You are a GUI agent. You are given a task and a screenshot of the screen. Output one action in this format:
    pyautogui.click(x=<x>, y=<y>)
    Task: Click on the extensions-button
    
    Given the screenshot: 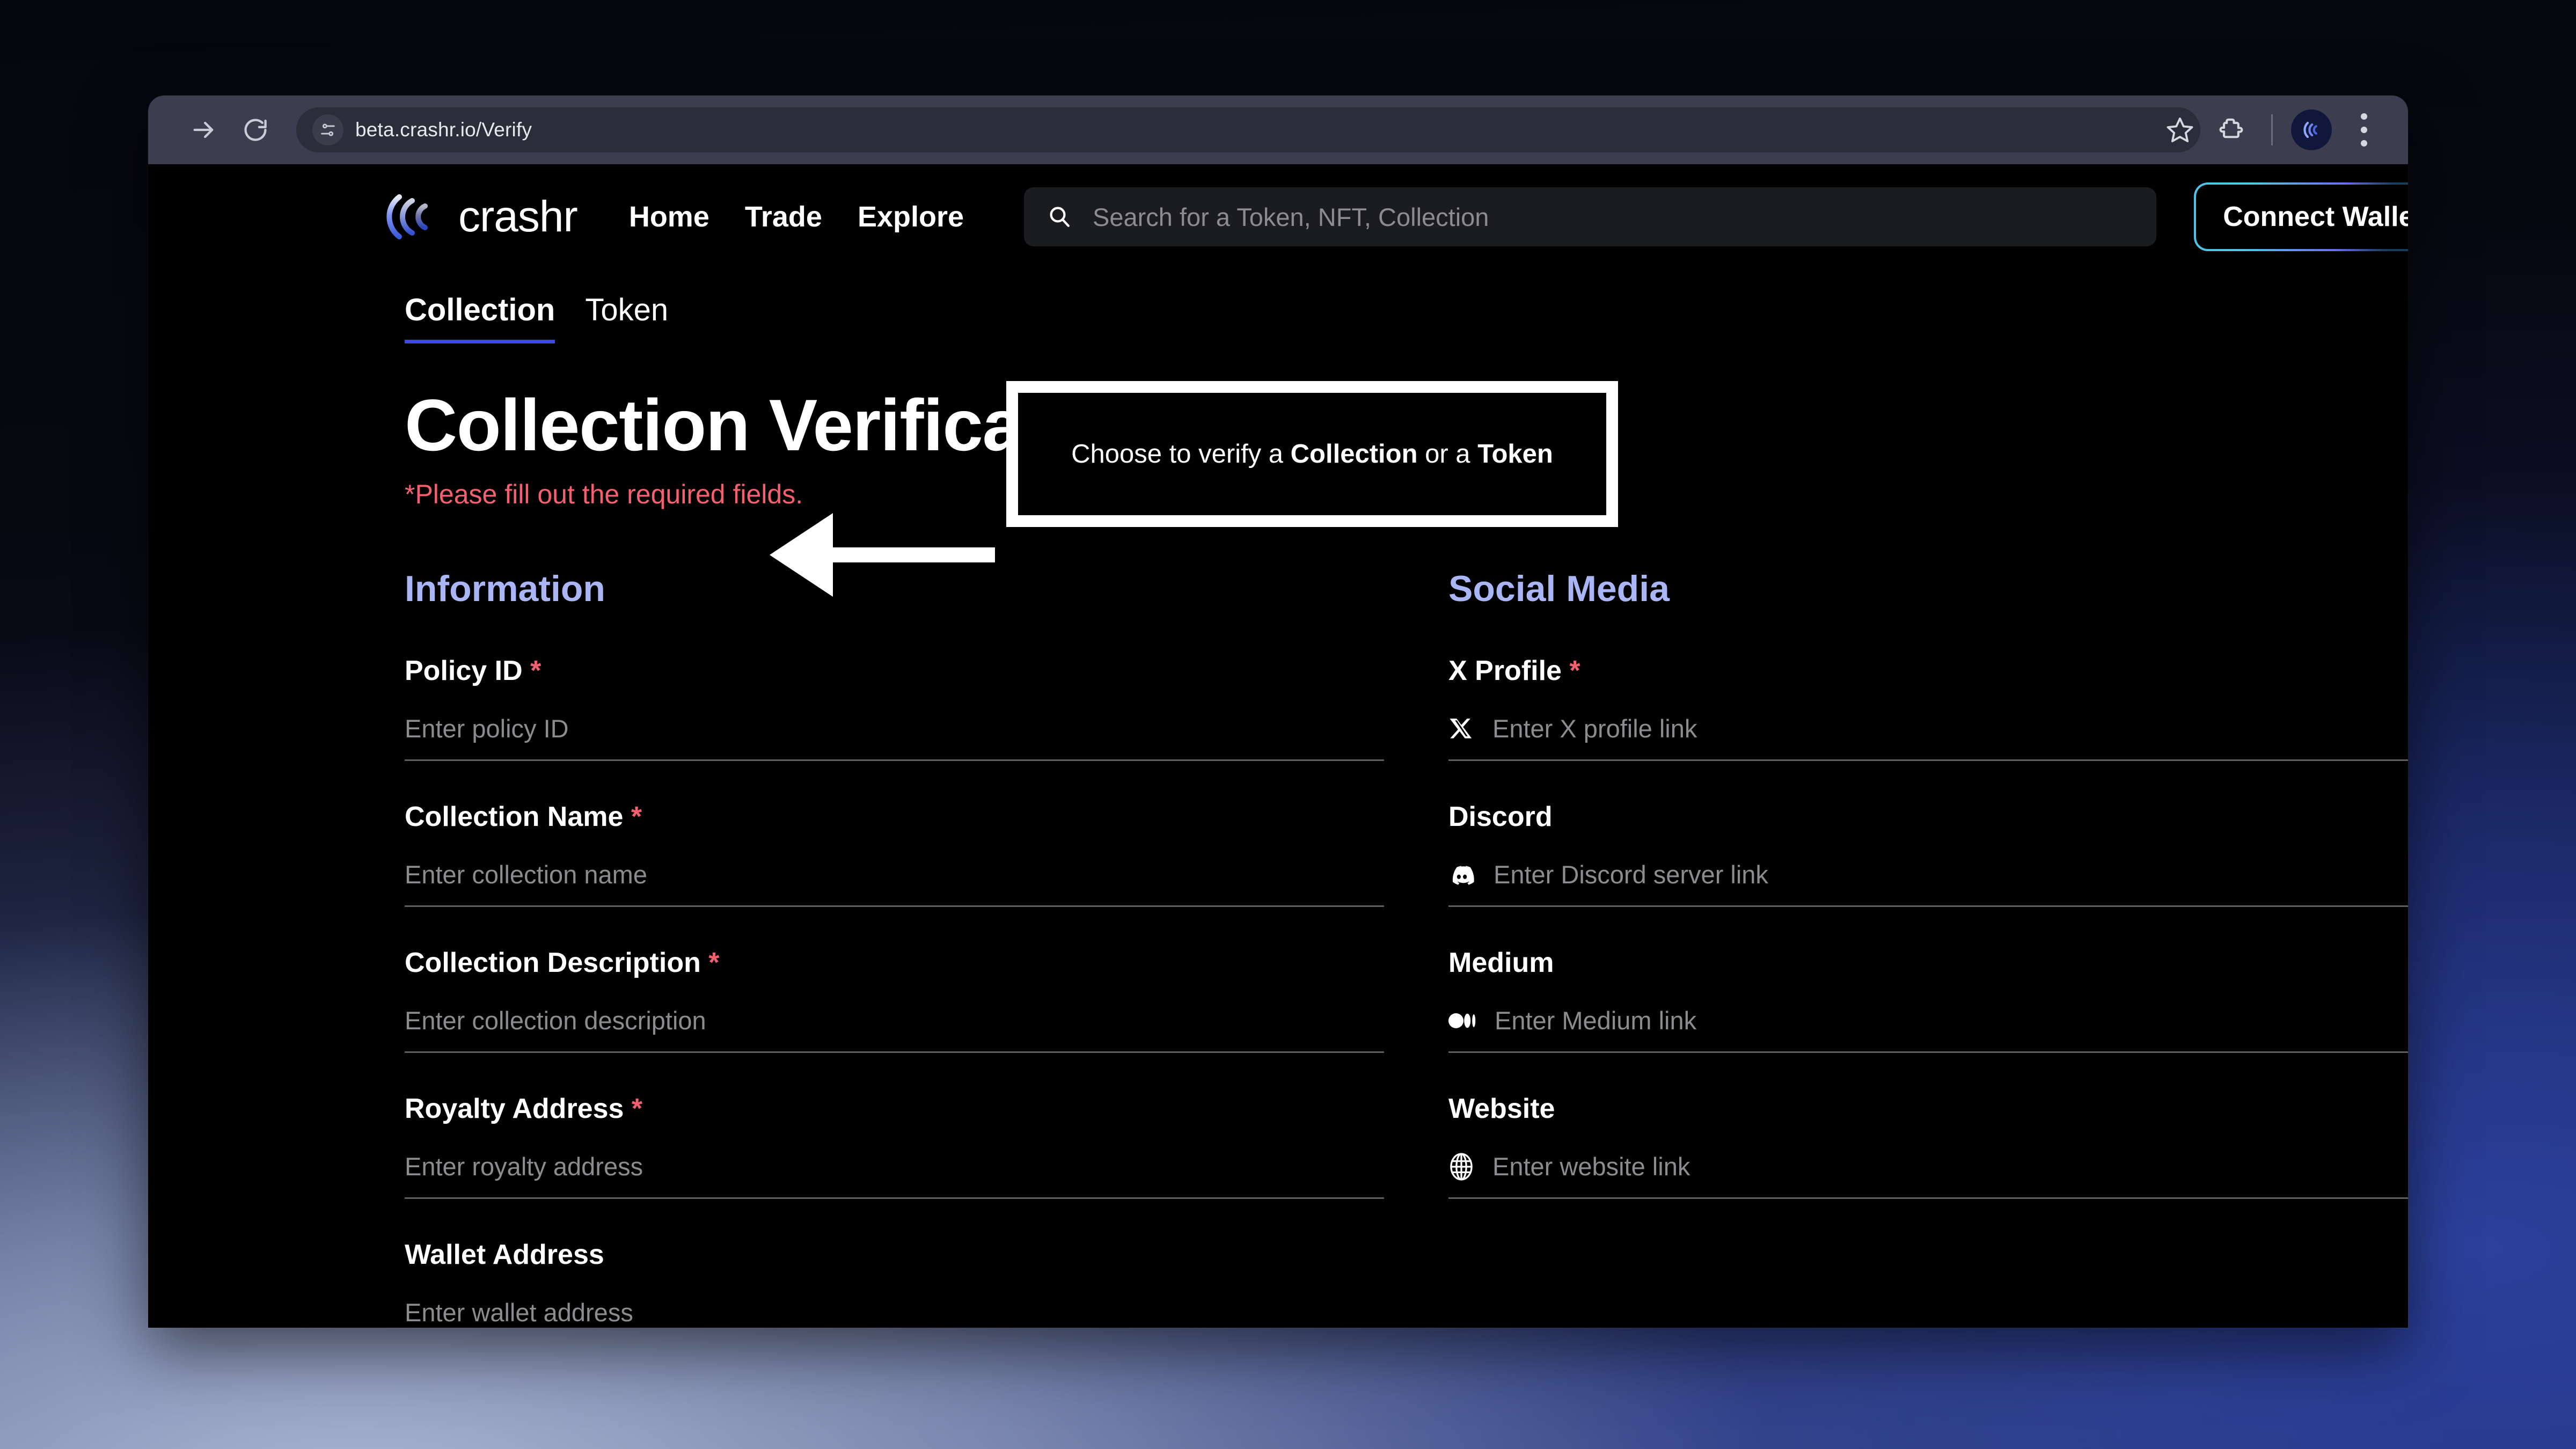 What is the action you would take?
    pyautogui.click(x=2231, y=130)
    